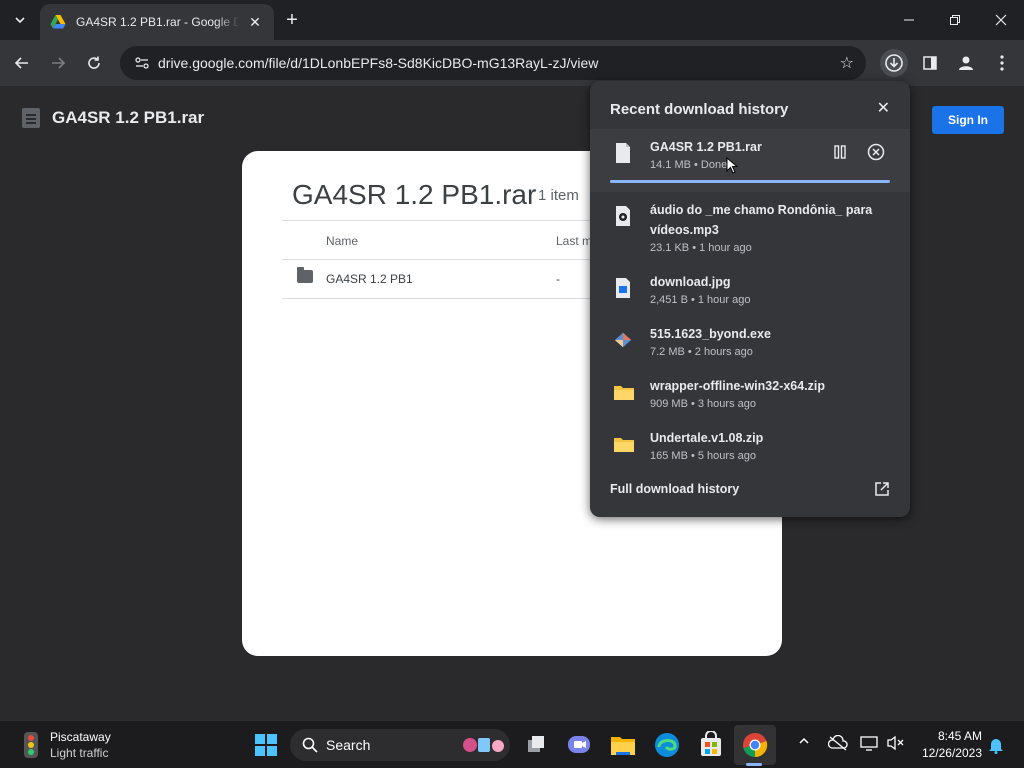 This screenshot has height=768, width=1024. I want to click on tab-close-icon: ✕, so click(255, 22).